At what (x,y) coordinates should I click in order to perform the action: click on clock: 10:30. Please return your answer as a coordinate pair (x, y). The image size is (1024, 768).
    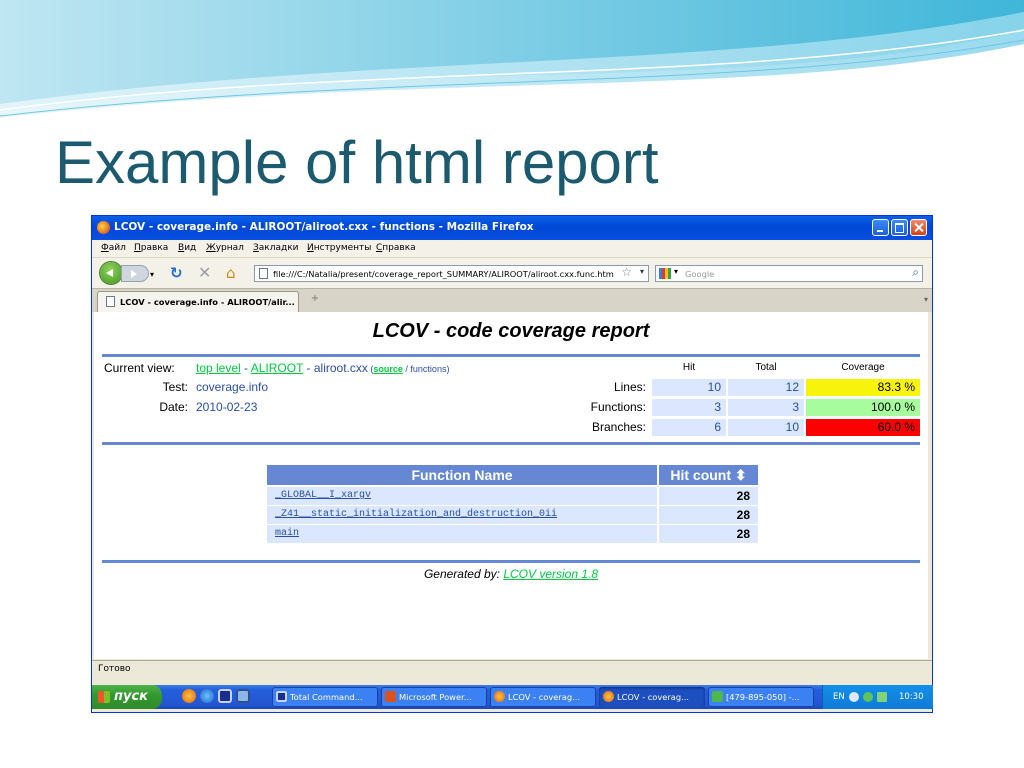
    Looking at the image, I should click on (911, 697).